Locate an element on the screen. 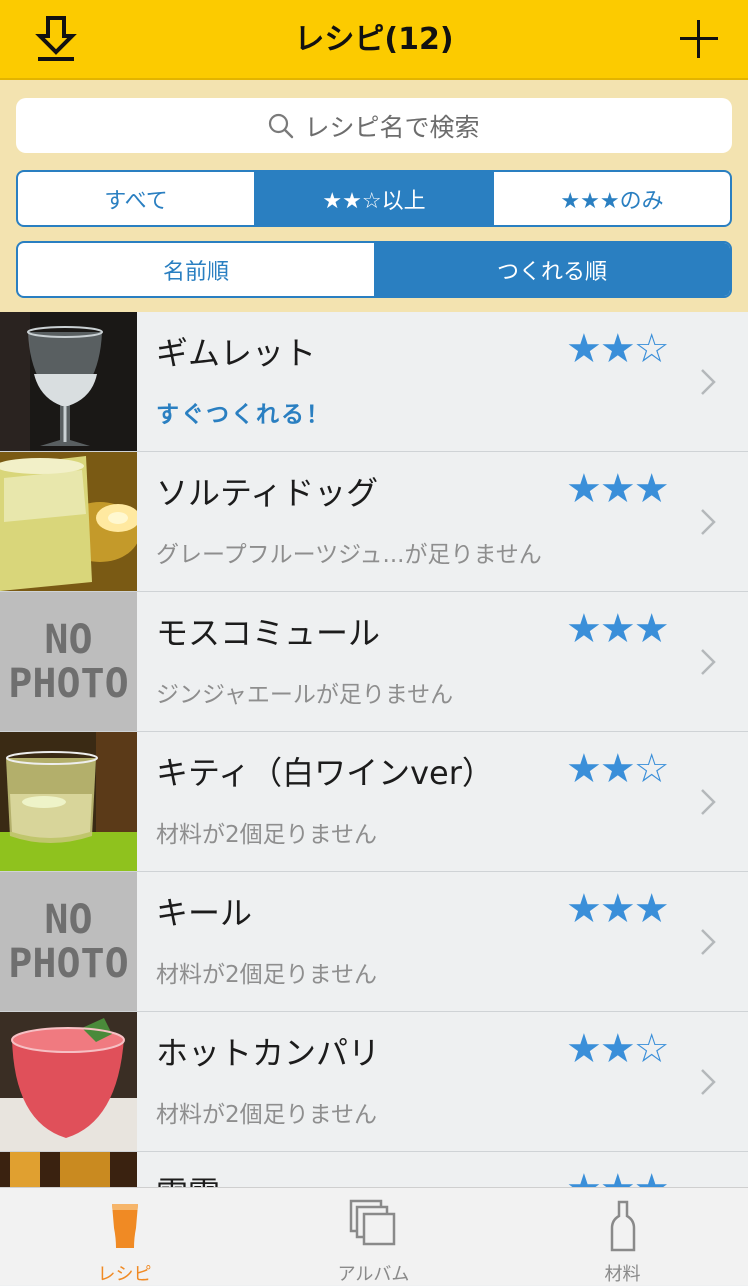 This screenshot has height=1286, width=748. recipe-row: 雷電 ★★★ is located at coordinates (374, 1169).